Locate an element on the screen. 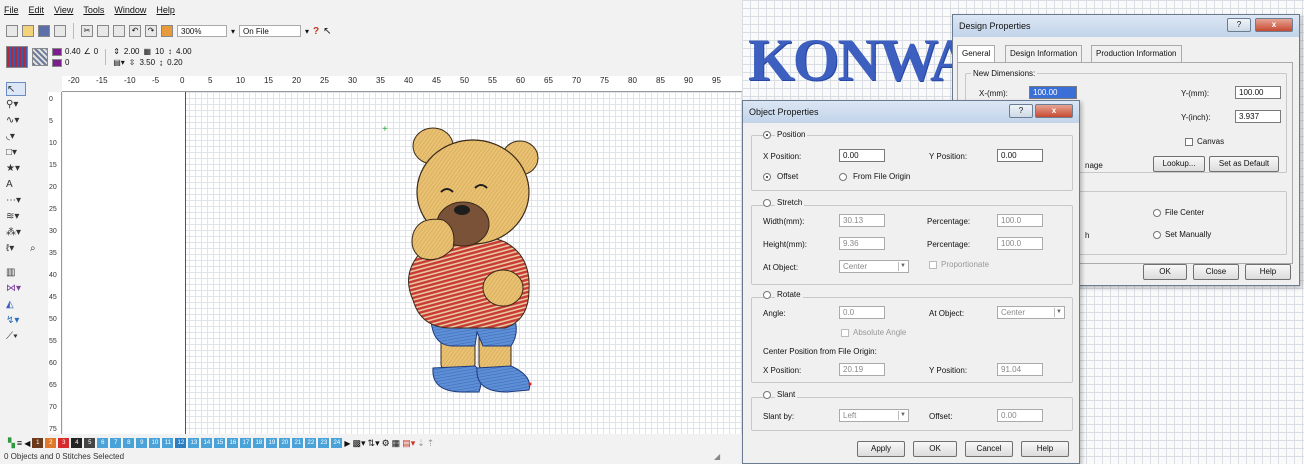 Image resolution: width=1304 pixels, height=464 pixels. jump-tool-icon: ↯▾ is located at coordinates (16, 321).